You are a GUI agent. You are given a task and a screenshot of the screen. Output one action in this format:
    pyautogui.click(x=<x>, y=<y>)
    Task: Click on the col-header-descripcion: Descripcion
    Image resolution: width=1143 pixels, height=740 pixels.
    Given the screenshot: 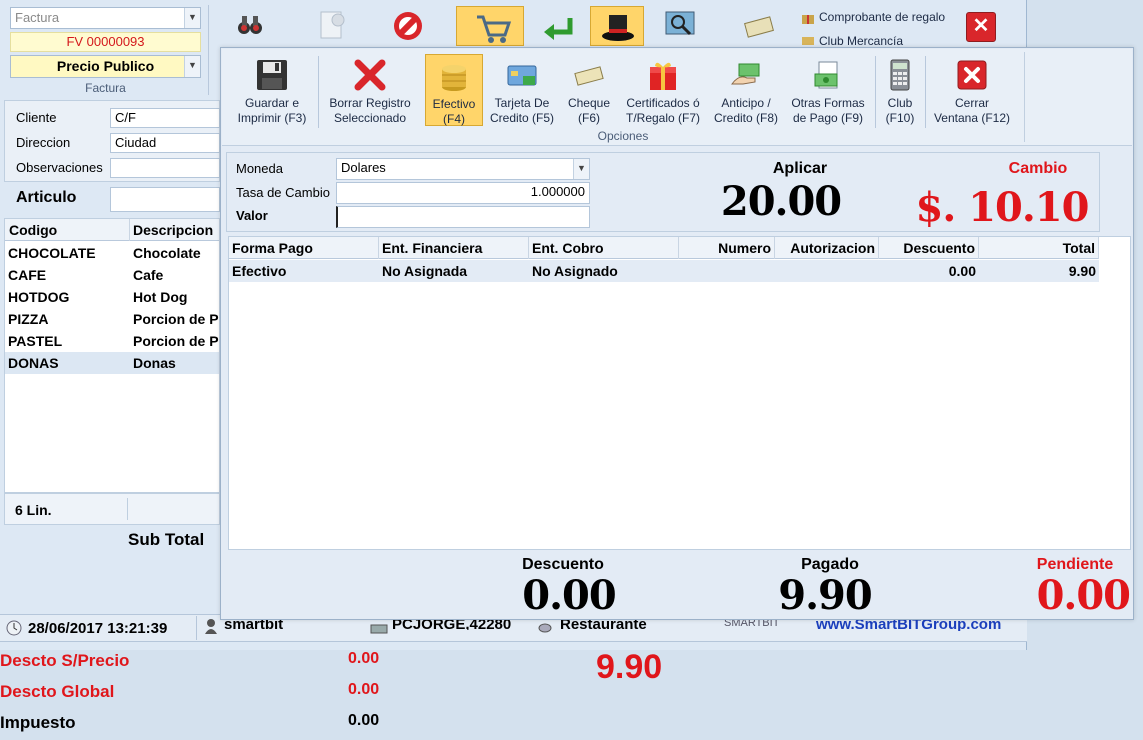 What is the action you would take?
    pyautogui.click(x=176, y=230)
    